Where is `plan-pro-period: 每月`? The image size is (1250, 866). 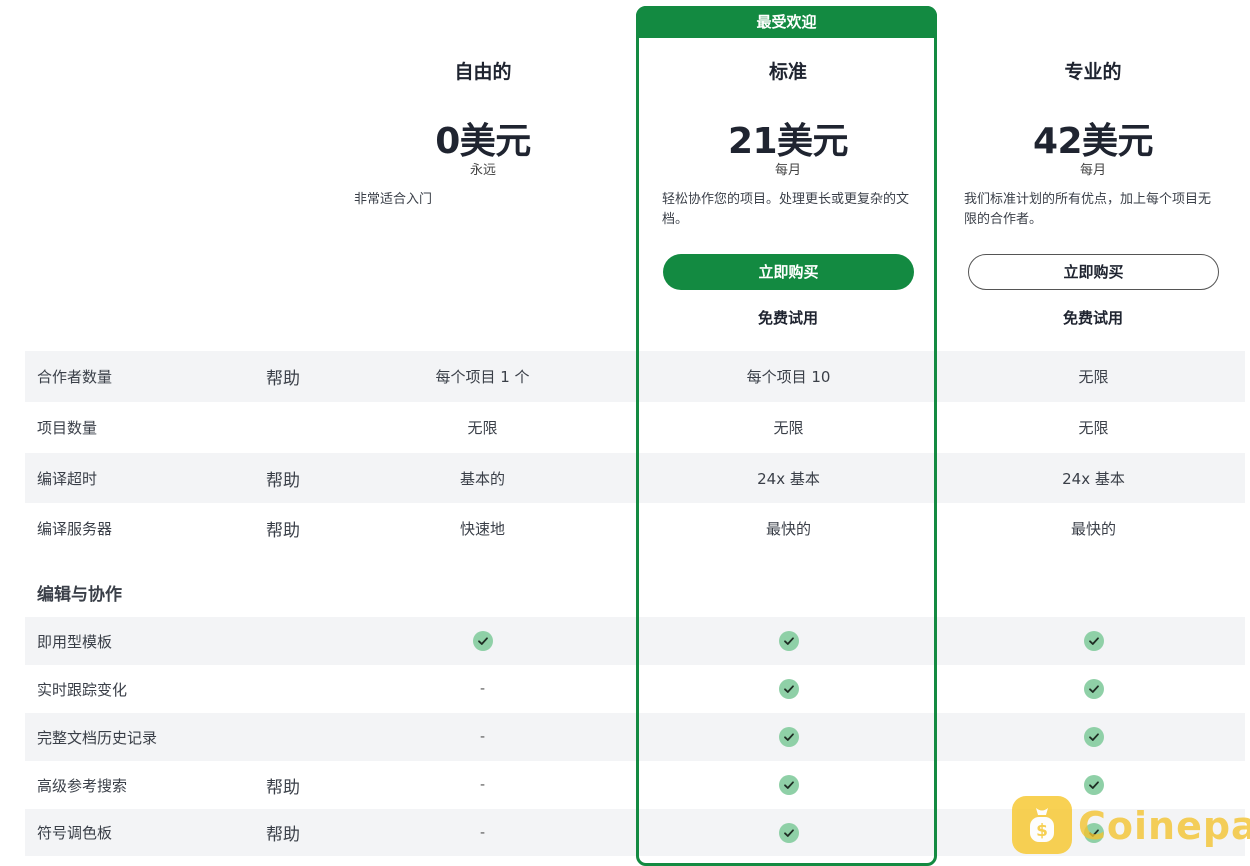 plan-pro-period: 每月 is located at coordinates (1092, 170).